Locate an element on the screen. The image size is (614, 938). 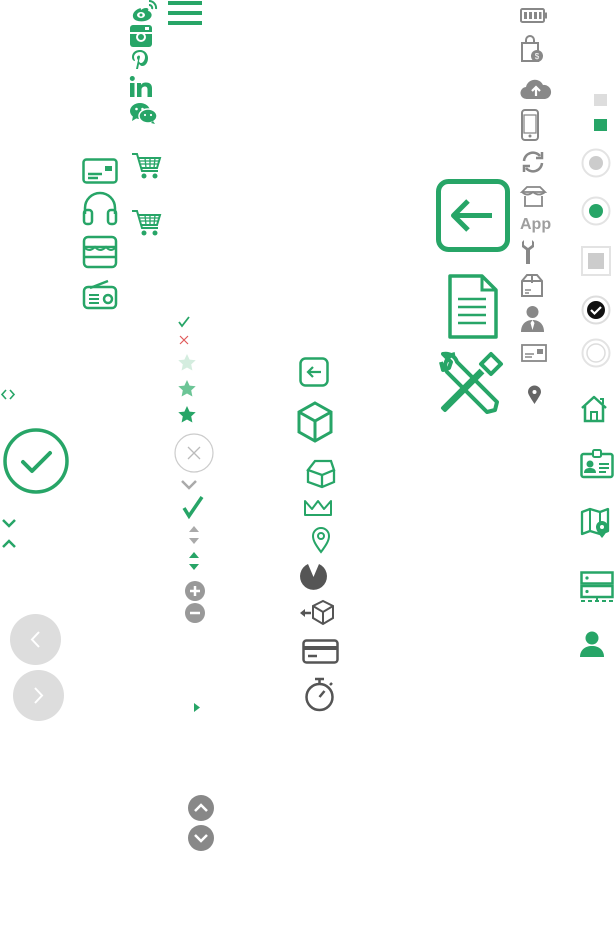
radio-icon is located at coordinates (100, 294).